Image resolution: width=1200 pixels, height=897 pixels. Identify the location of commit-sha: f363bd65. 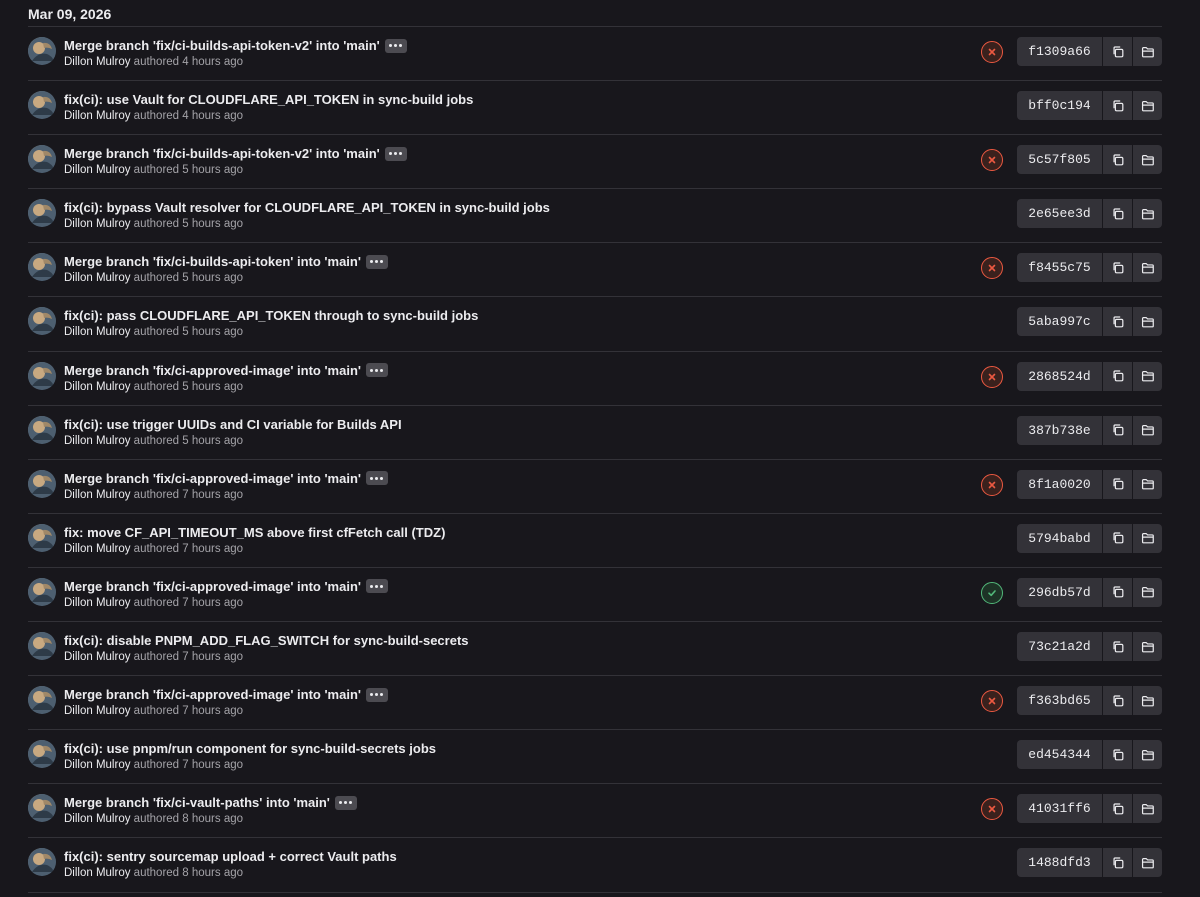
(1059, 701).